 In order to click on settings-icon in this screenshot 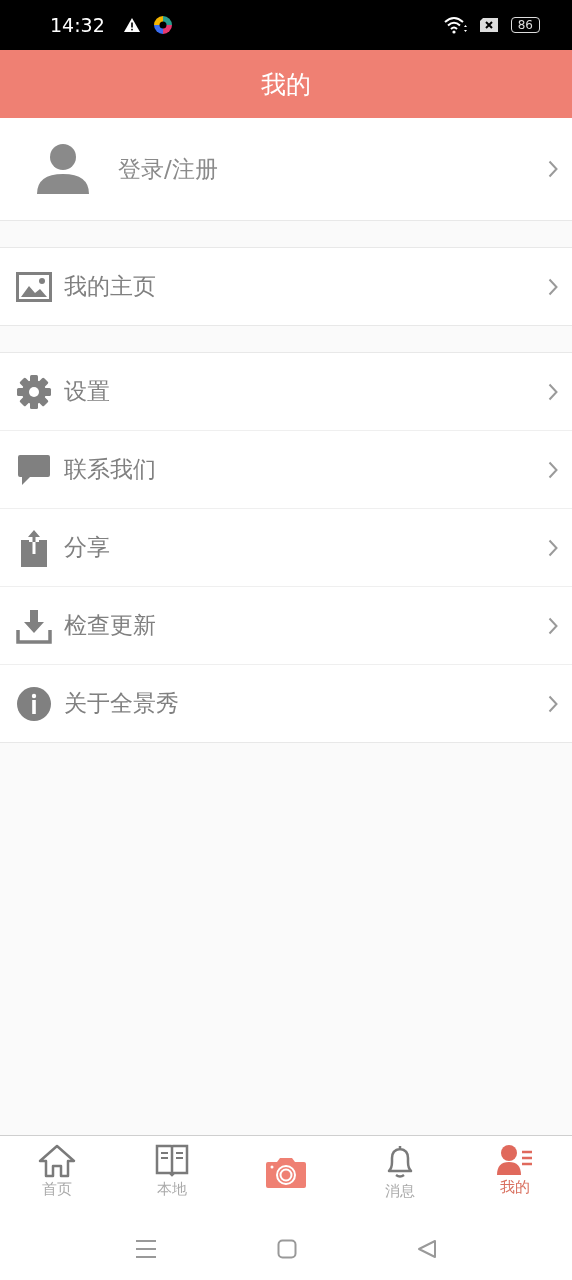, I will do `click(34, 391)`.